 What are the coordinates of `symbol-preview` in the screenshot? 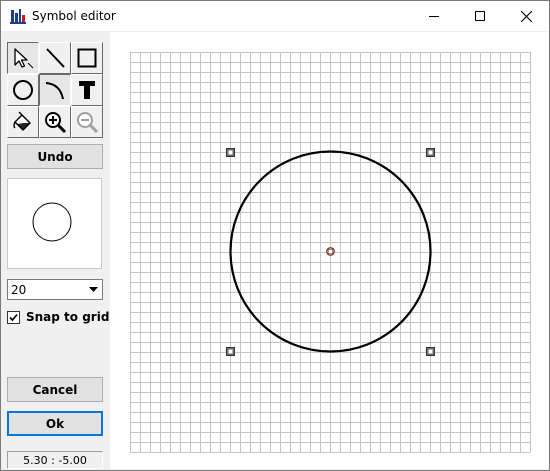 It's located at (54, 223).